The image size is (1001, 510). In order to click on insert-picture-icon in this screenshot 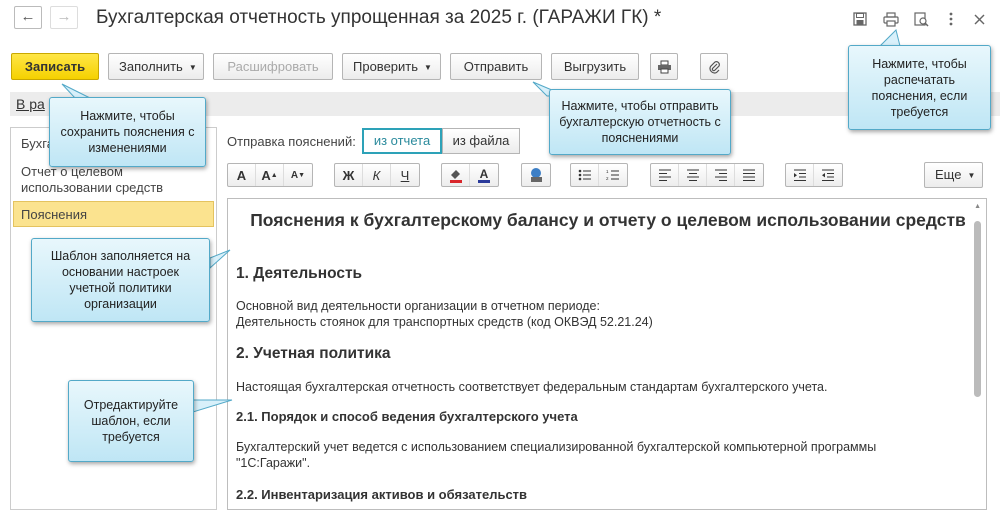, I will do `click(536, 175)`.